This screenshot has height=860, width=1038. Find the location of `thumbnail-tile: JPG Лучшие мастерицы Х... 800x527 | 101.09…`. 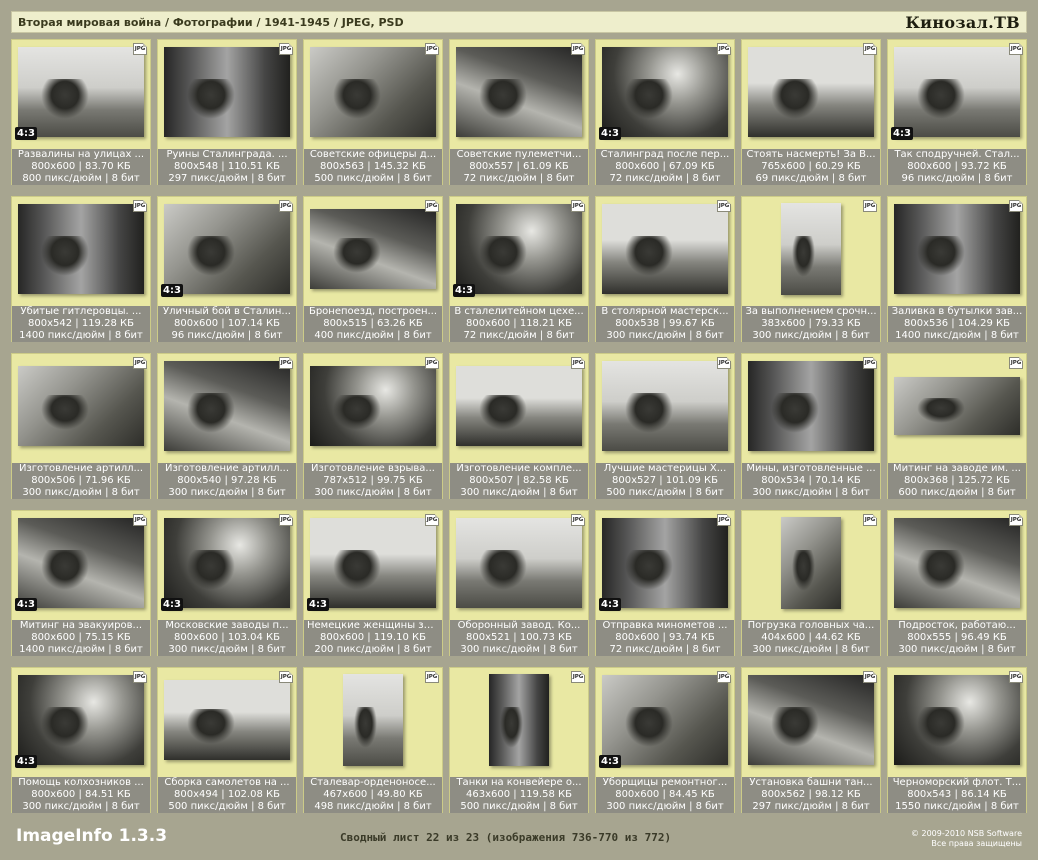

thumbnail-tile: JPG Лучшие мастерицы Х... 800x527 | 101.09… is located at coordinates (665, 426).